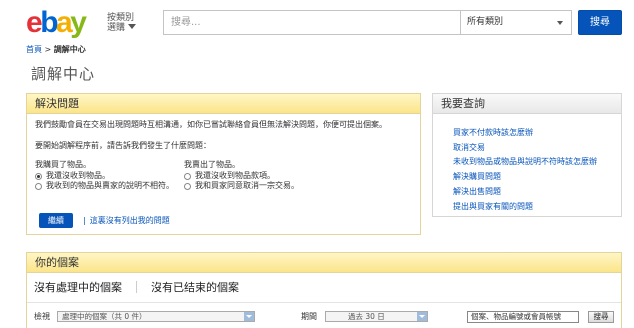 This screenshot has height=328, width=634. I want to click on radio-label: 我收到的物品與賣家的說明不相符。, so click(110, 185).